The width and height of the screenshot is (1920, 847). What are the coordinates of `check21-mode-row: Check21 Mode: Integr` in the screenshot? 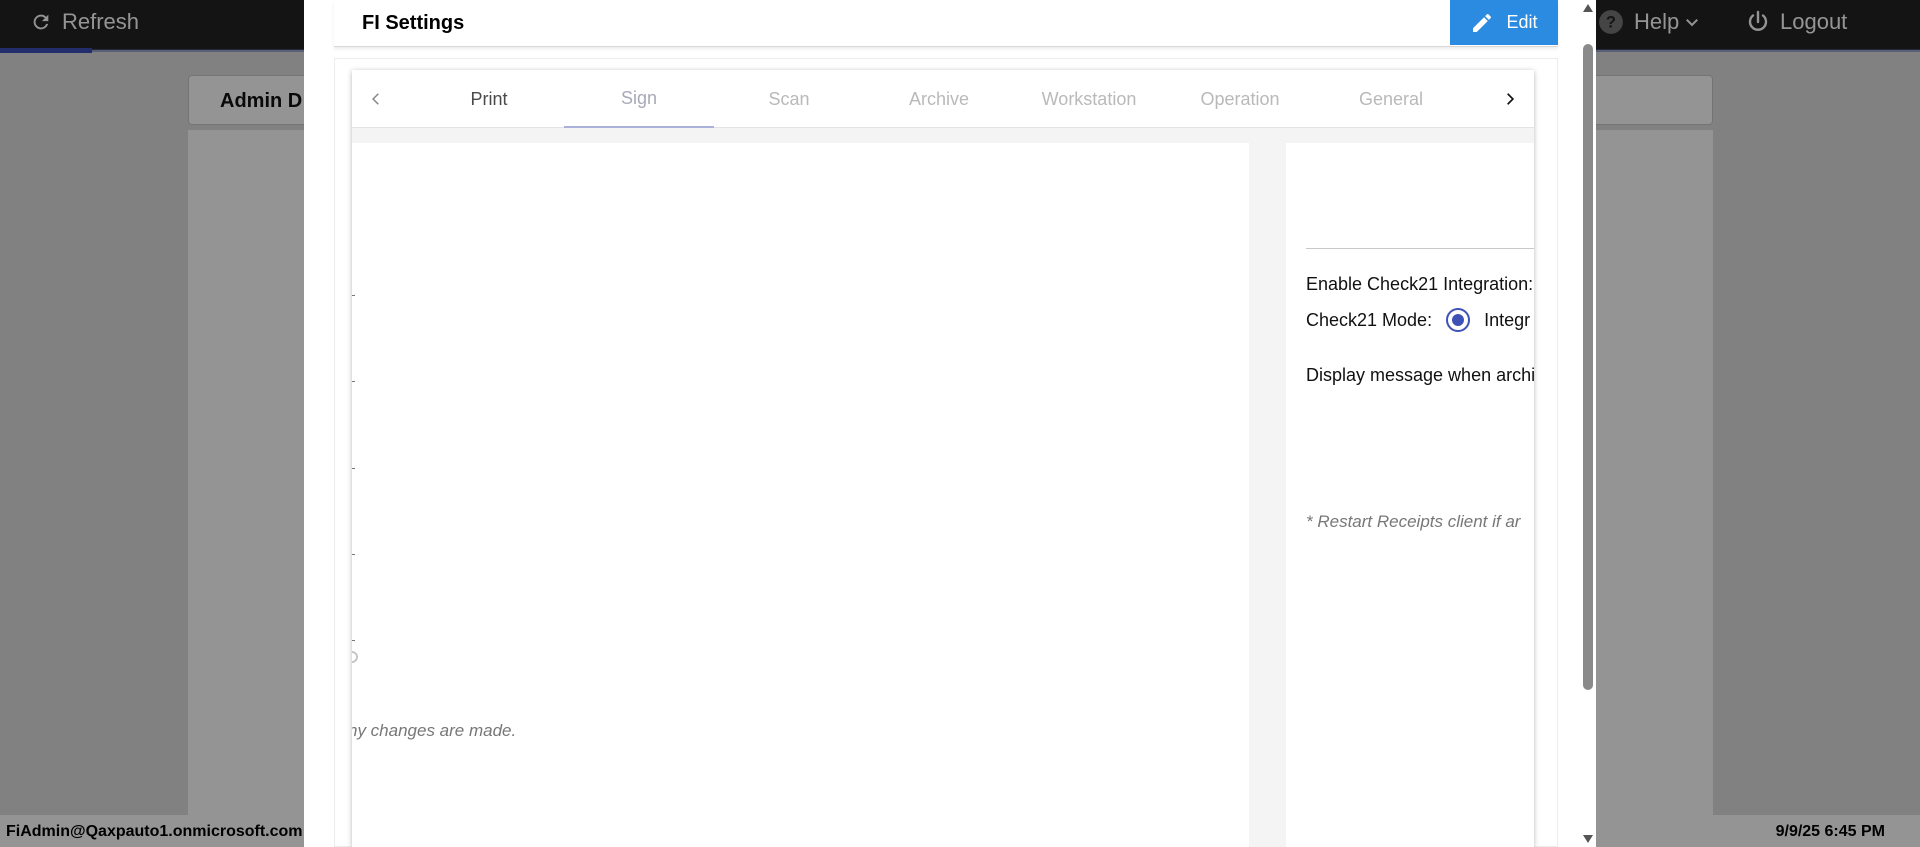 It's located at (1418, 320).